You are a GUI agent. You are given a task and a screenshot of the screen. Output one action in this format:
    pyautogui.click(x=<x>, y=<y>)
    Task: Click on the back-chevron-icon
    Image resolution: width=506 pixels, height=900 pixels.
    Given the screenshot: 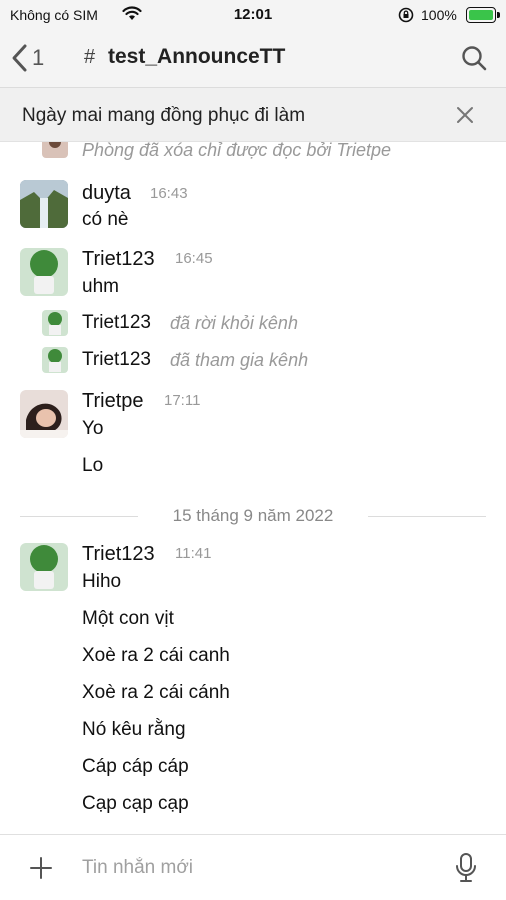 What is the action you would take?
    pyautogui.click(x=19, y=58)
    